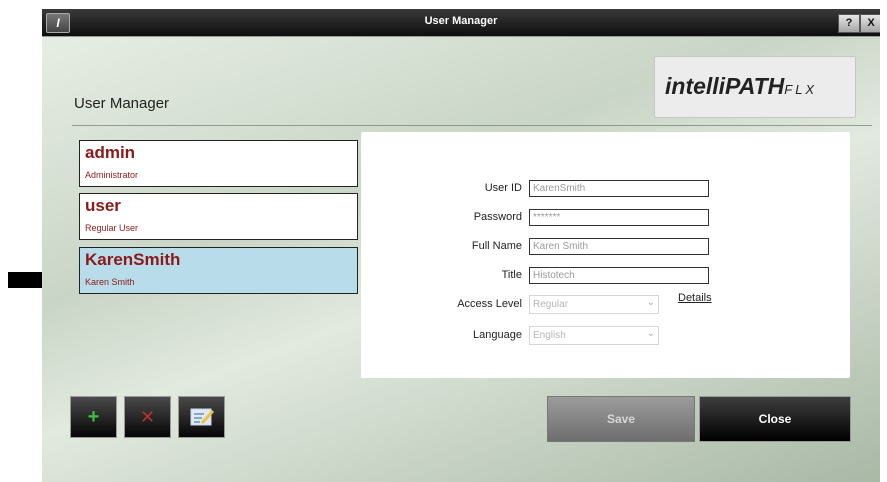 The width and height of the screenshot is (887, 482). What do you see at coordinates (619, 275) in the screenshot?
I see `title-field: Histotech` at bounding box center [619, 275].